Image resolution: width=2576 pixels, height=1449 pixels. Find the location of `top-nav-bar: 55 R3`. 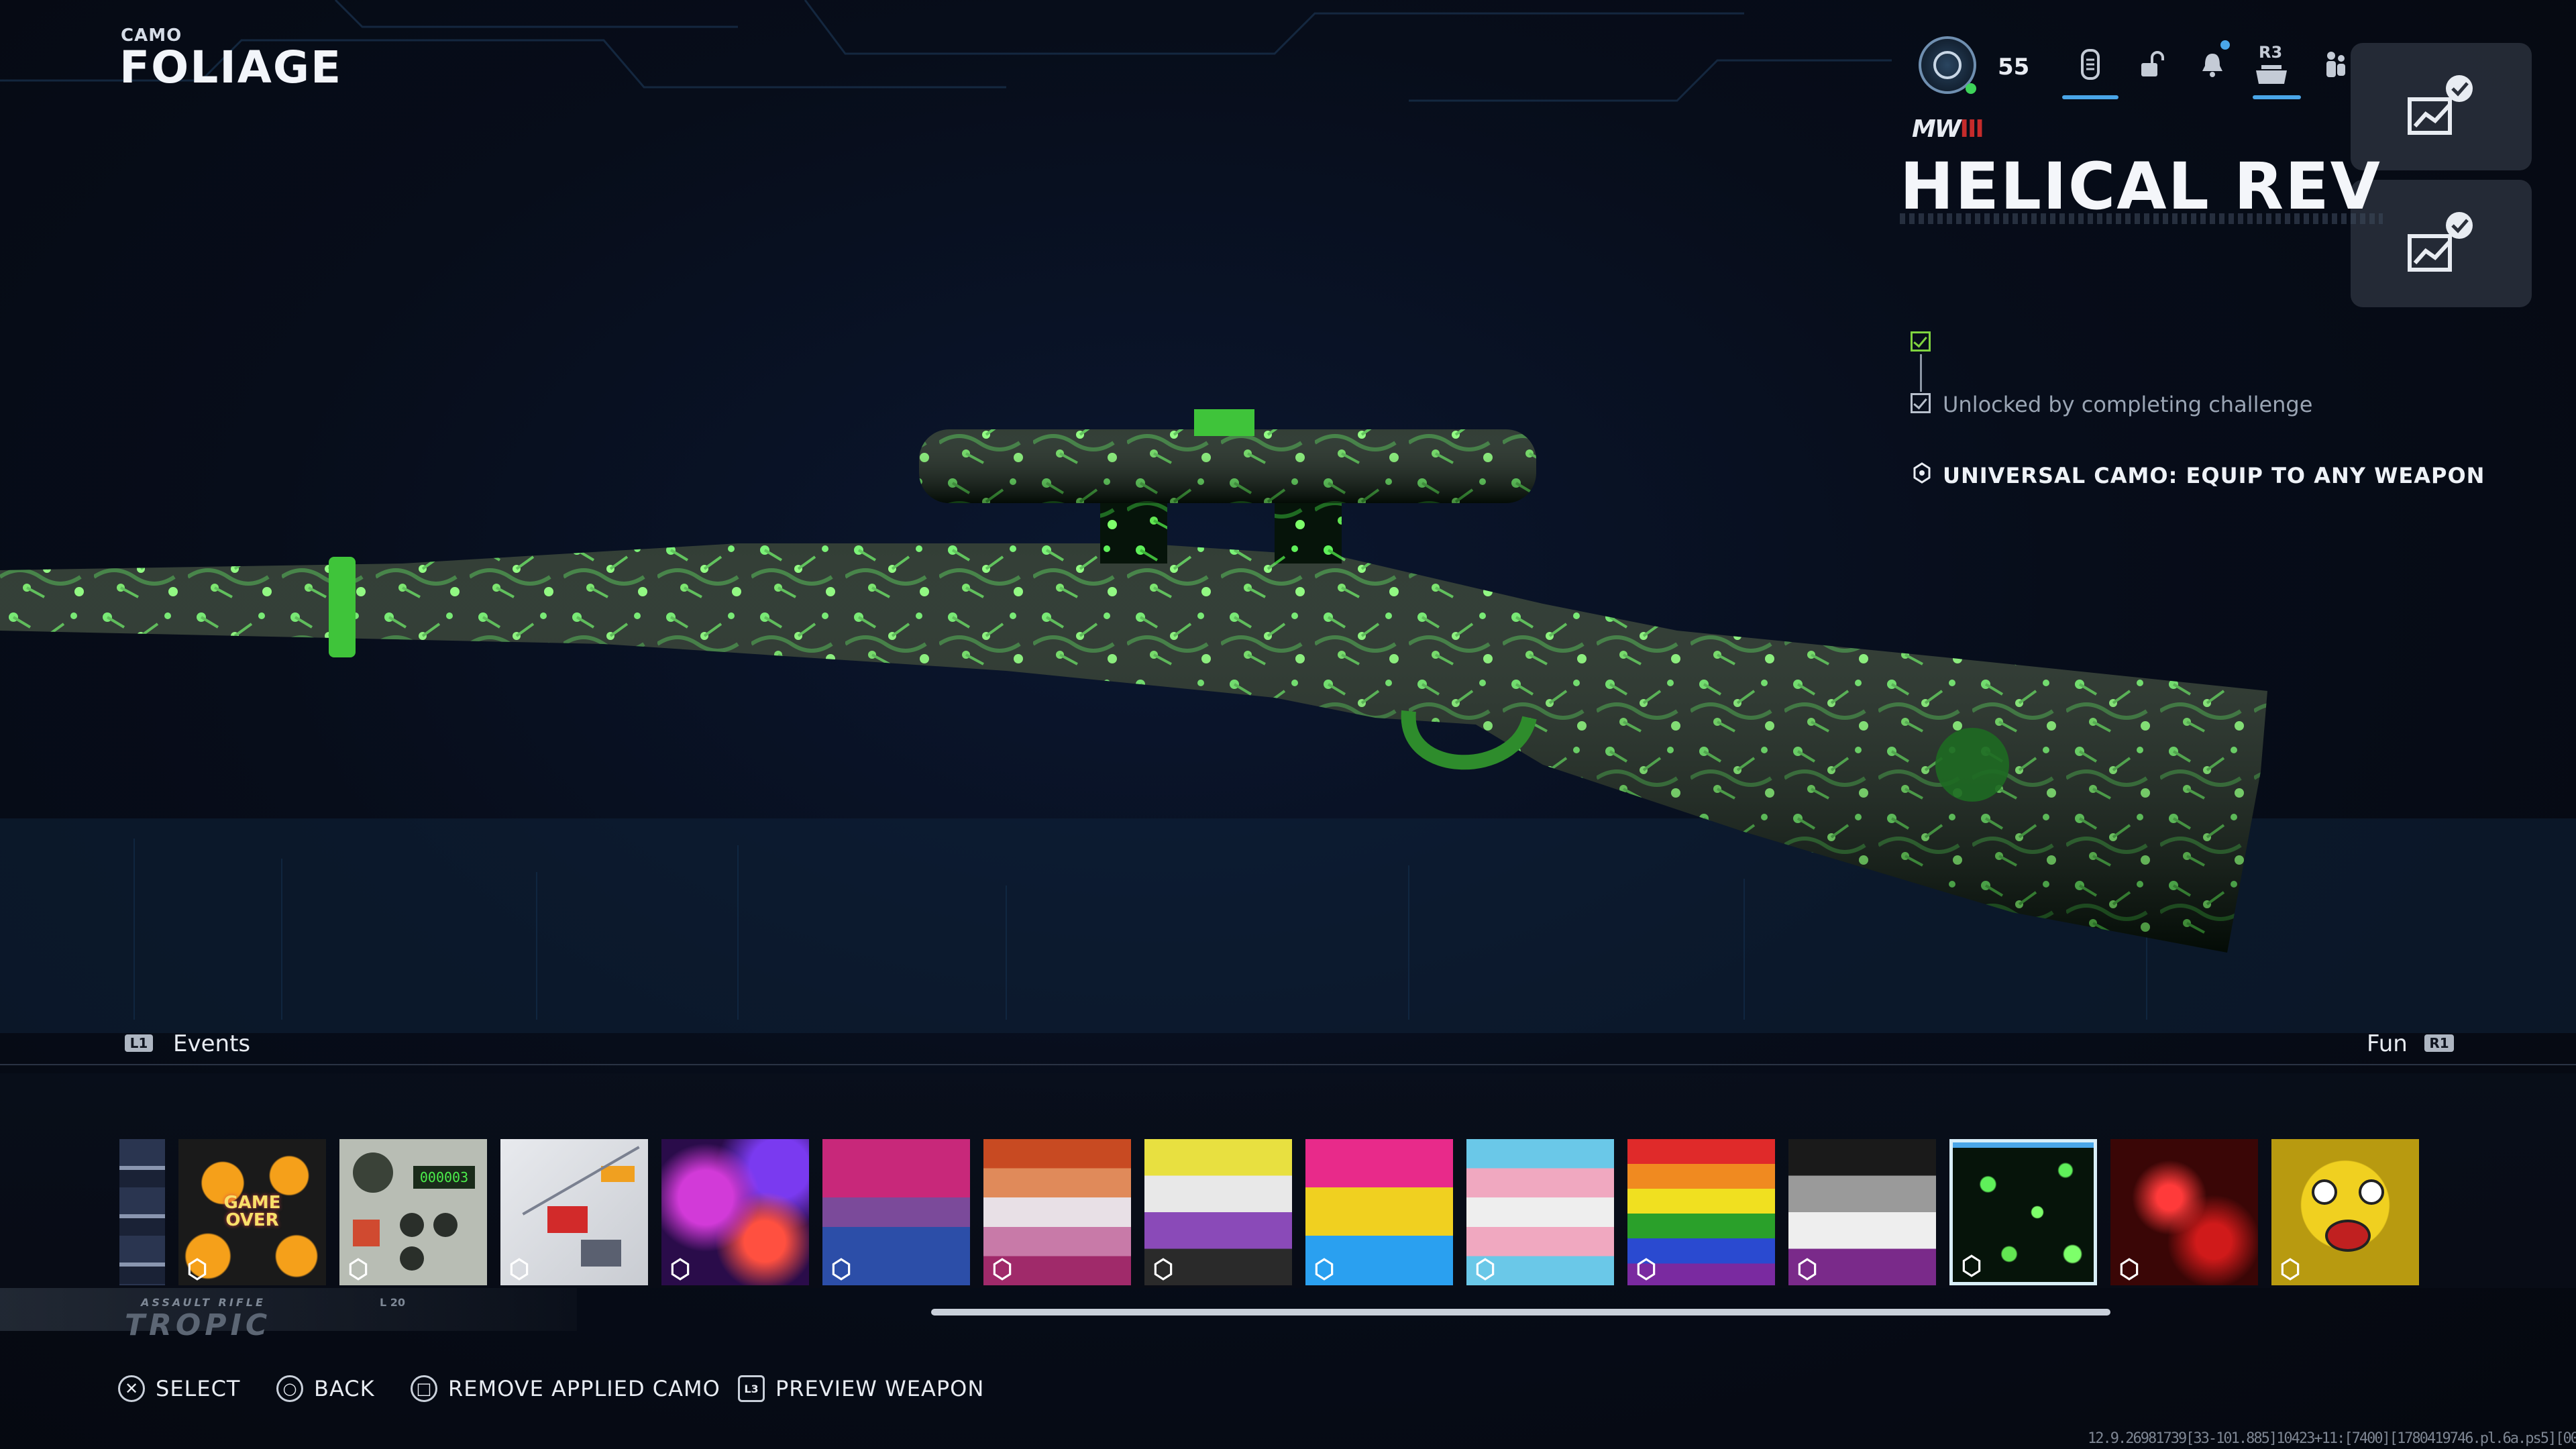

top-nav-bar: 55 R3 is located at coordinates (2140, 70).